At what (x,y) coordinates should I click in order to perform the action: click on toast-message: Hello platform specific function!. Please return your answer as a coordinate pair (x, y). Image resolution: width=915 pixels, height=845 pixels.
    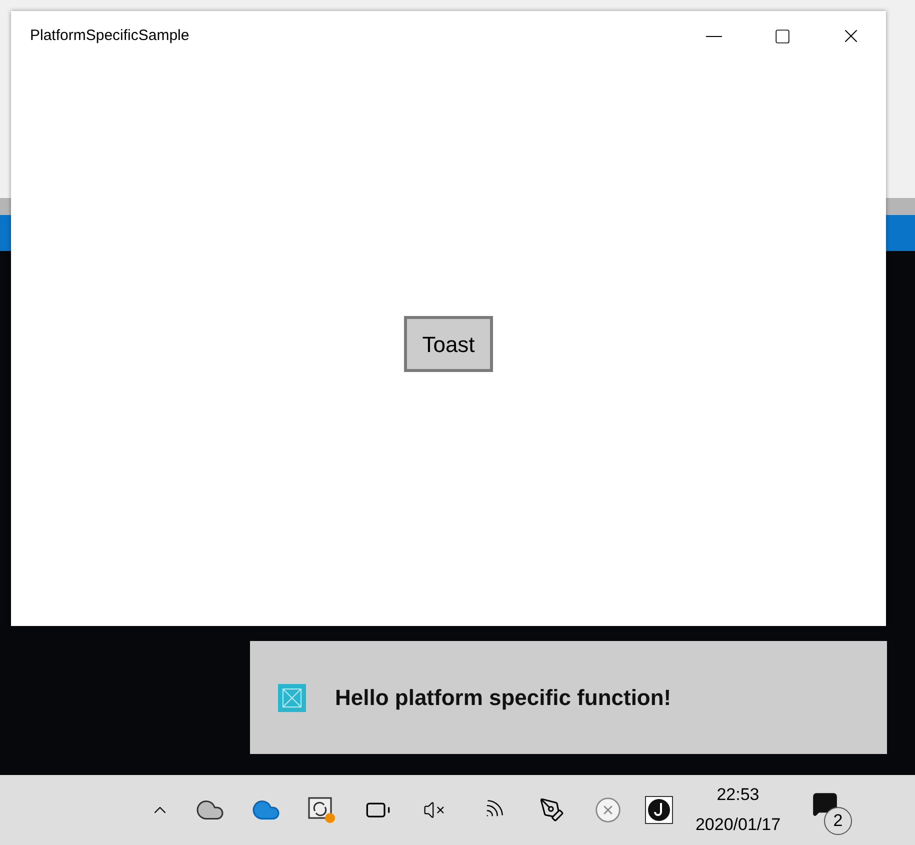
    Looking at the image, I should click on (503, 698).